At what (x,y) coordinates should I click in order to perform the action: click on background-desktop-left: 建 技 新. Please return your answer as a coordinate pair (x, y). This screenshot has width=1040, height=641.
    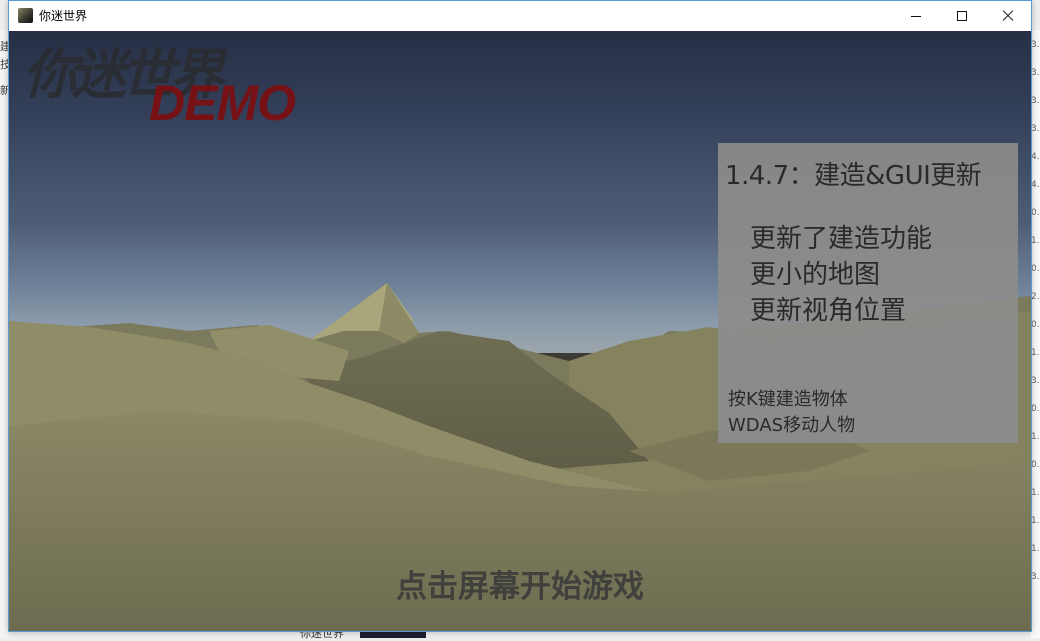
    Looking at the image, I should click on (5, 334).